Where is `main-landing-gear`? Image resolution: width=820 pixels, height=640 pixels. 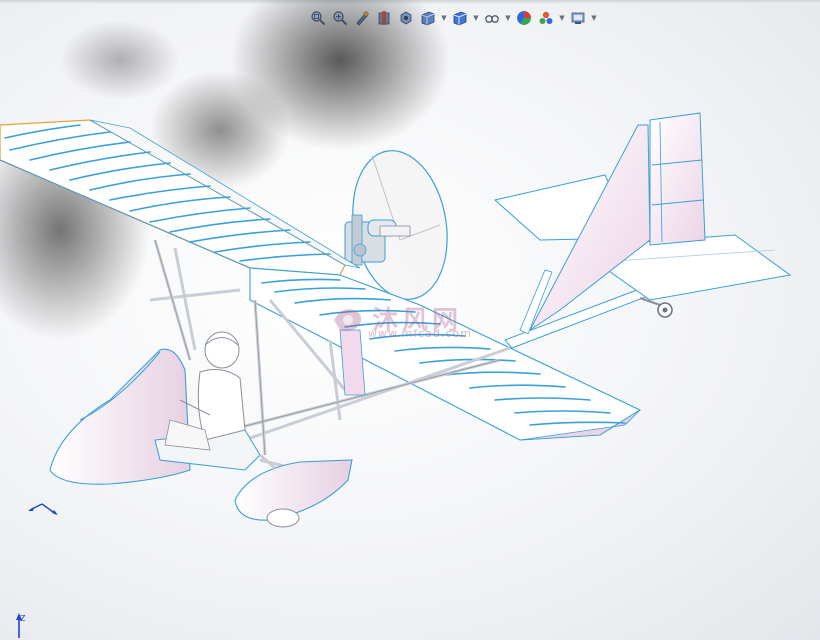 main-landing-gear is located at coordinates (293, 490).